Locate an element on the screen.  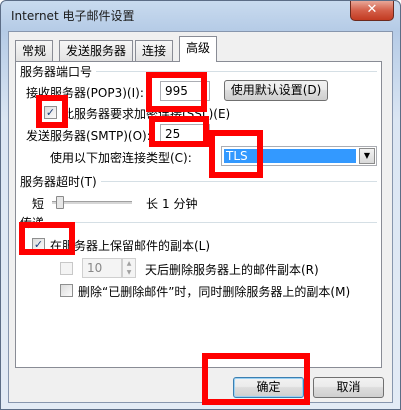
tab-outgoing-server: 发送服务器 is located at coordinates (96, 50).